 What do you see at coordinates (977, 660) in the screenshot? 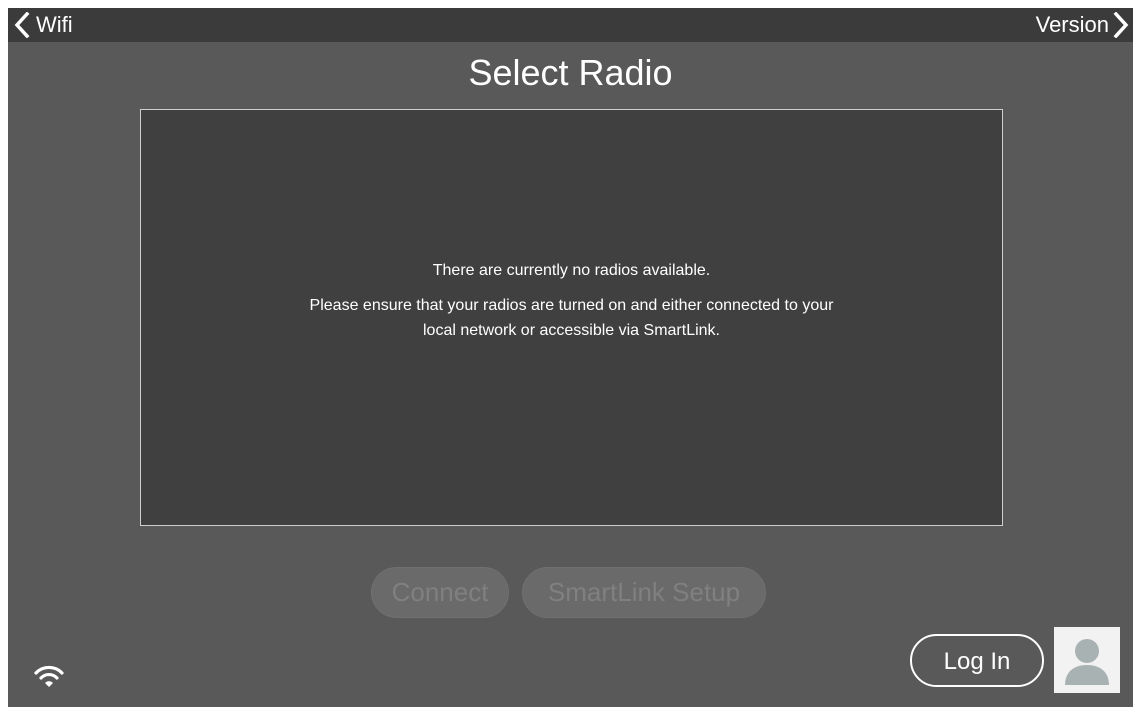
I see `login-button: Log In` at bounding box center [977, 660].